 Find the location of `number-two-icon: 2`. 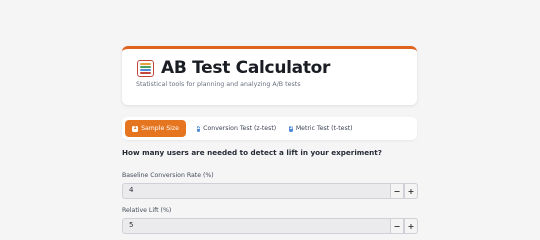

number-two-icon: 2 is located at coordinates (198, 128).